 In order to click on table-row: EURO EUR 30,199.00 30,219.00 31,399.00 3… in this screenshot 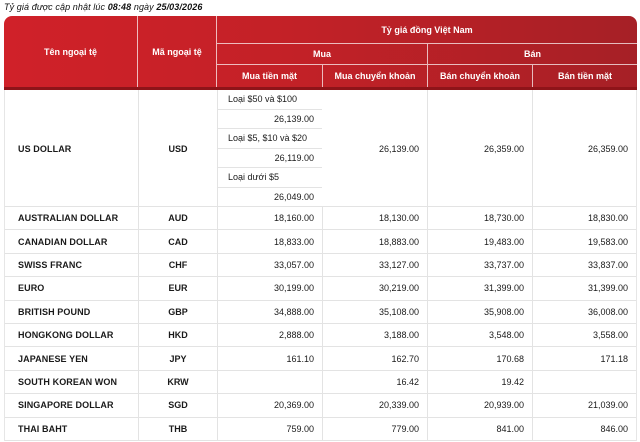, I will do `click(320, 289)`.